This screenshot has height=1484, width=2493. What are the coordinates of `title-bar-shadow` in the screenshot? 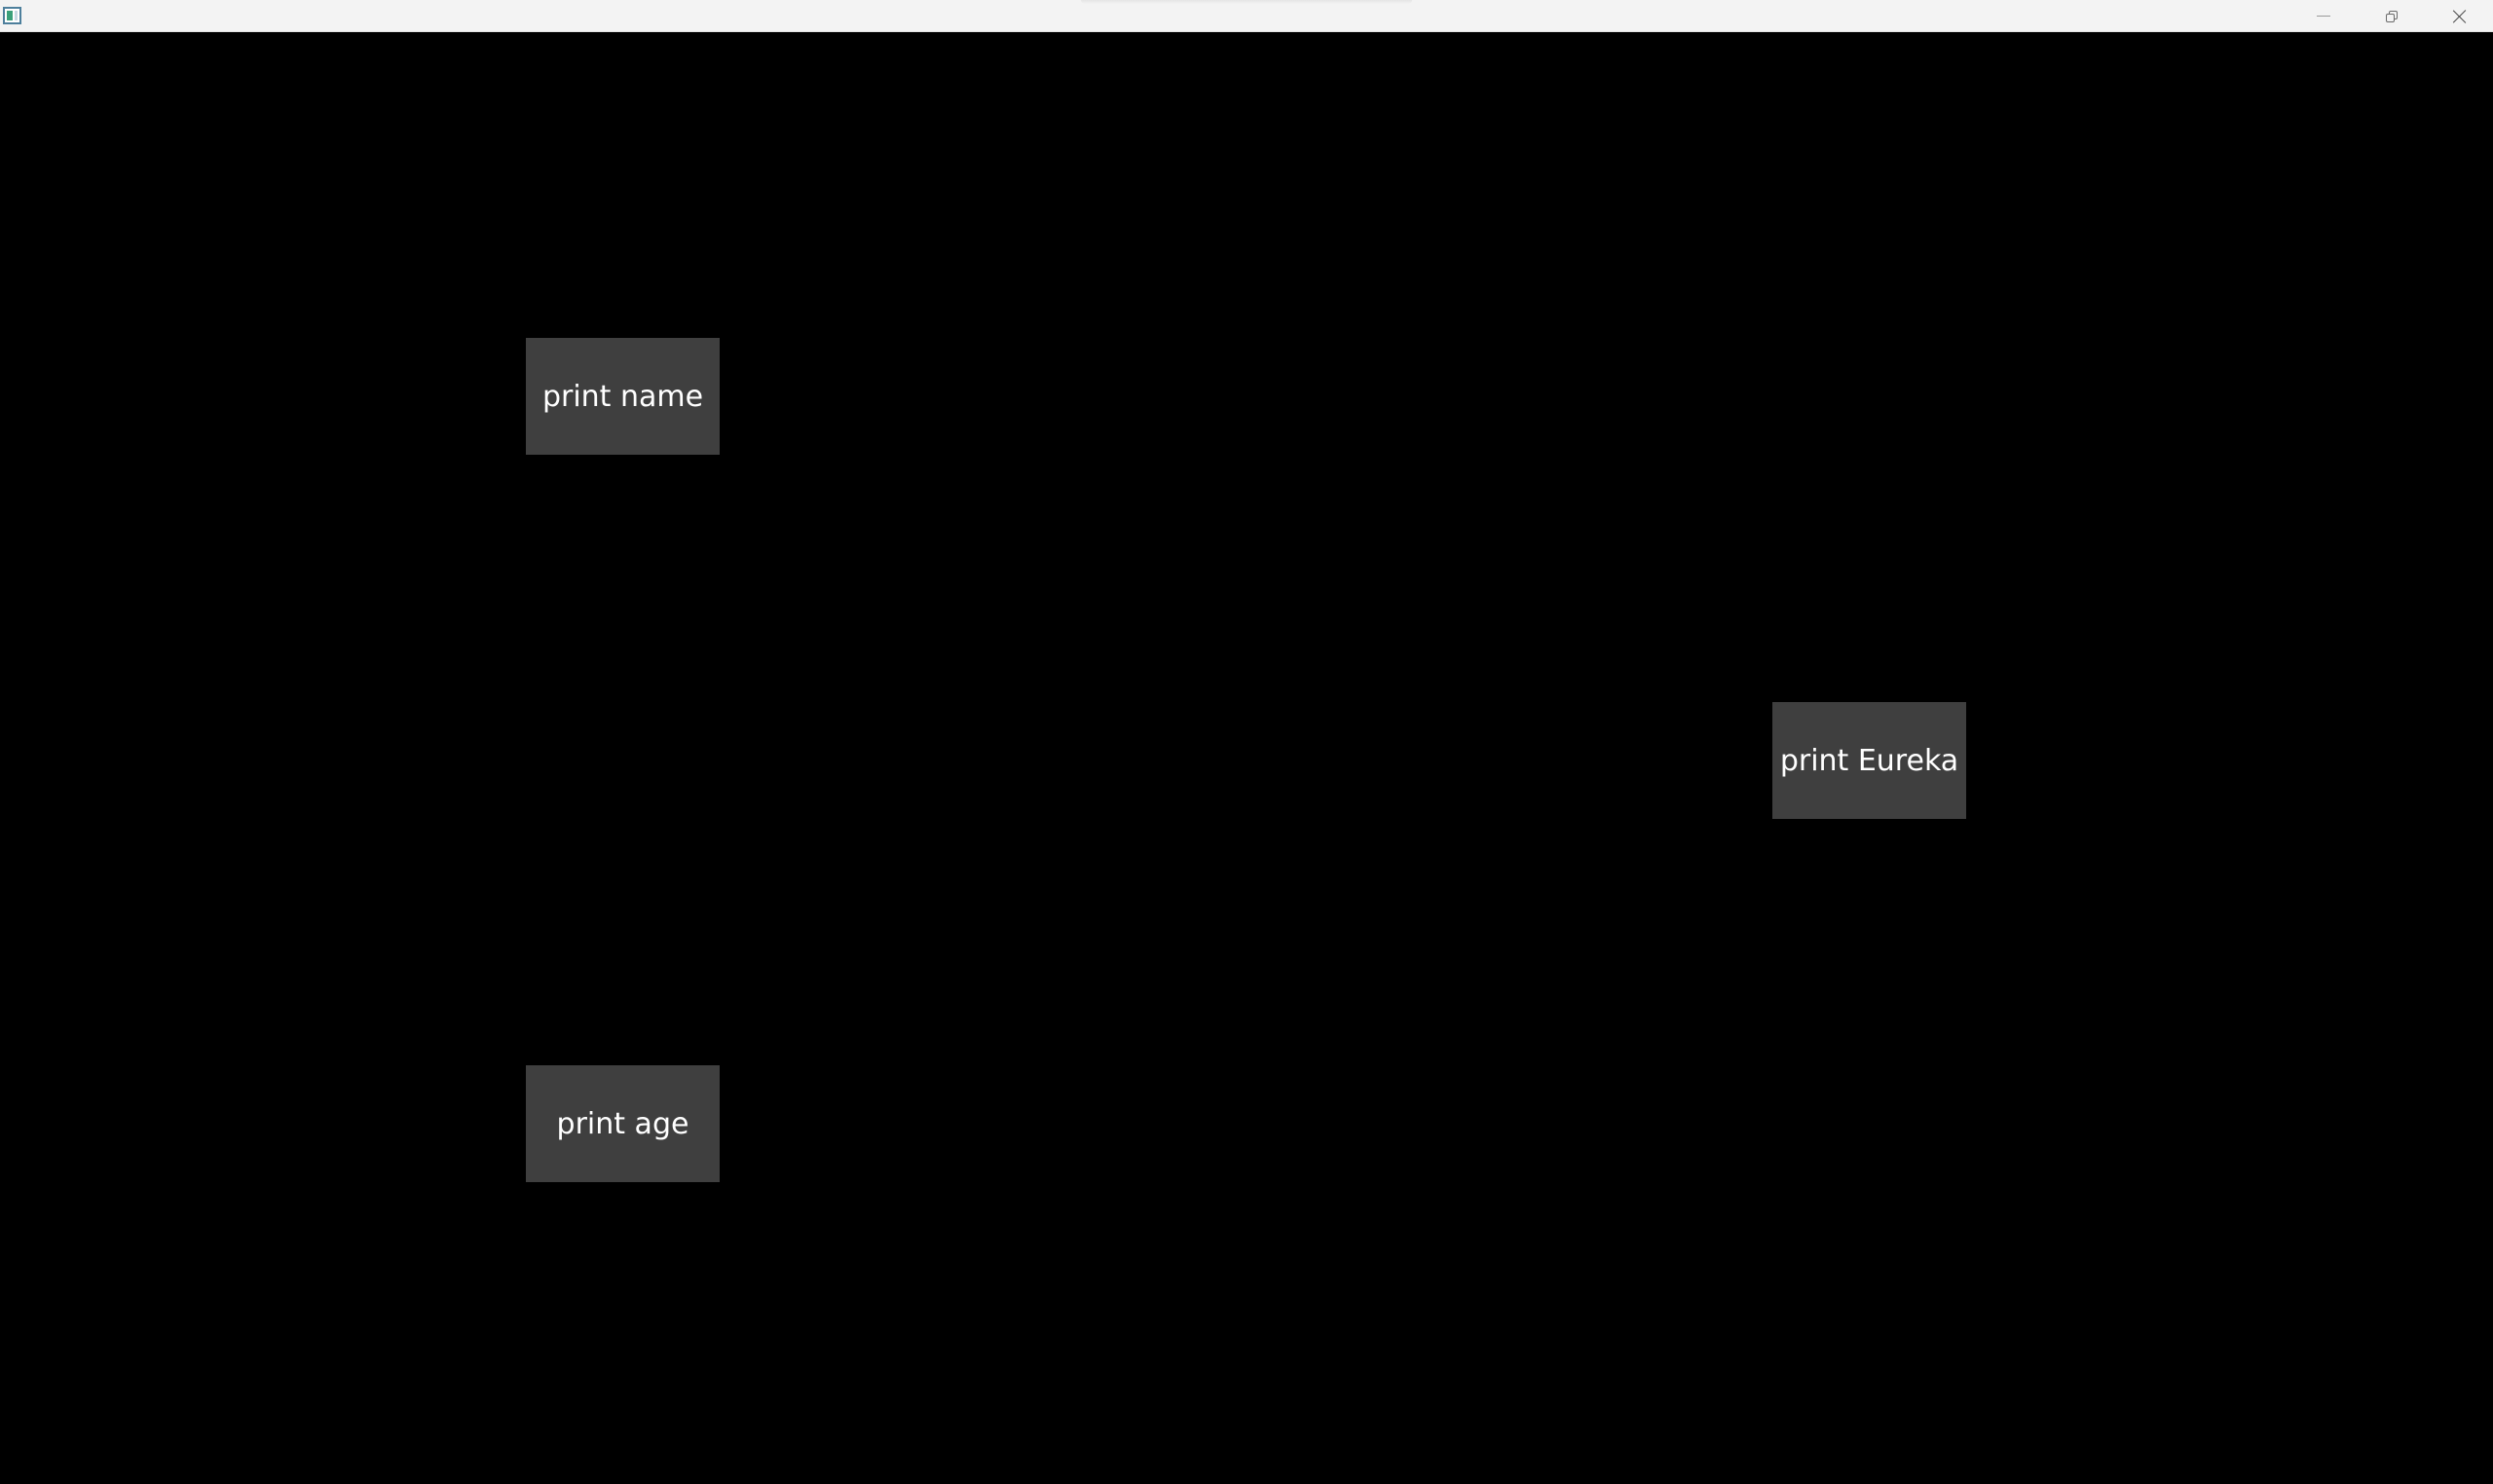 It's located at (1247, 2).